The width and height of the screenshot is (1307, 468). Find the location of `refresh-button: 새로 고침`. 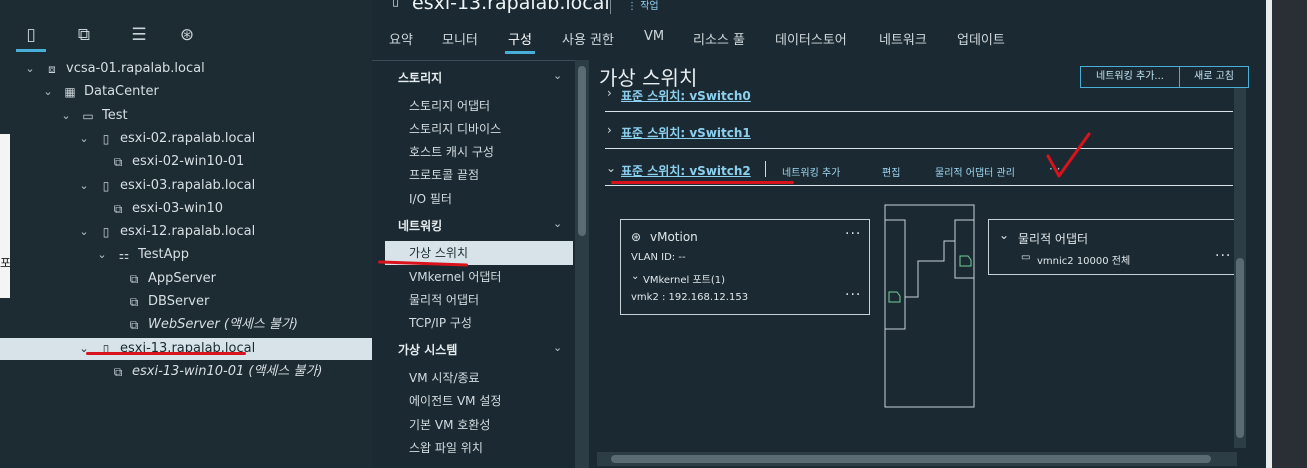

refresh-button: 새로 고침 is located at coordinates (1214, 77).